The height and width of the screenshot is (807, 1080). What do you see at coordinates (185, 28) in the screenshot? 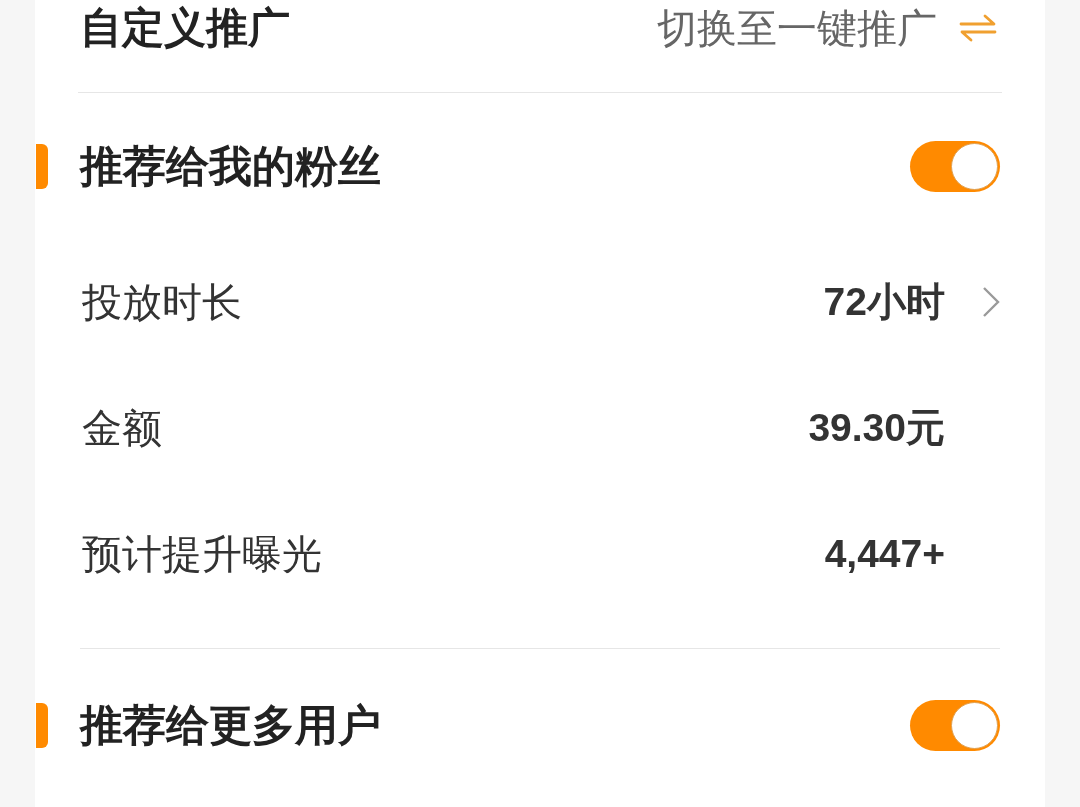
I see `page-title: 自定义推广` at bounding box center [185, 28].